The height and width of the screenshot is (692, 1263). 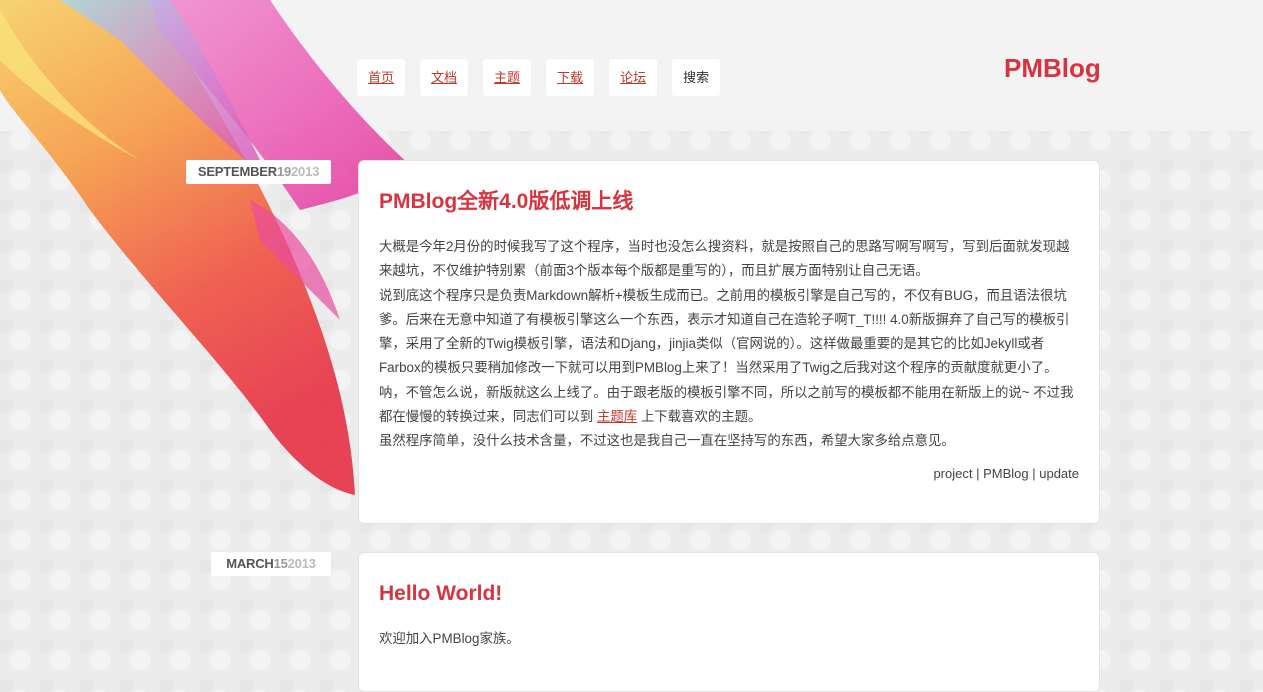 I want to click on date-day: 19, so click(x=284, y=171).